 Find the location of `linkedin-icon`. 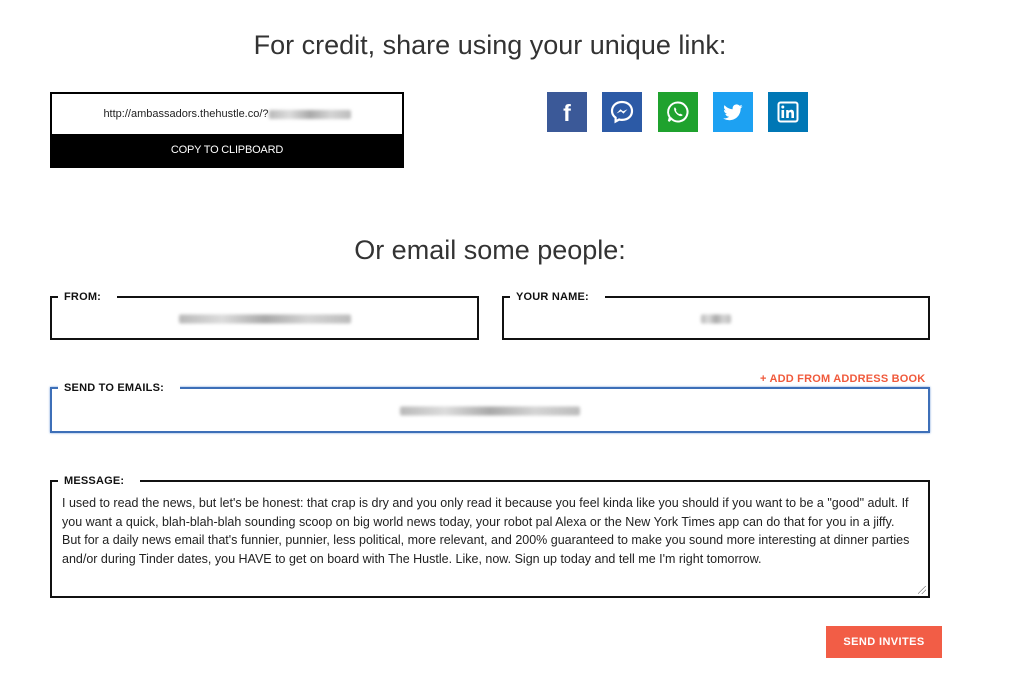

linkedin-icon is located at coordinates (788, 112).